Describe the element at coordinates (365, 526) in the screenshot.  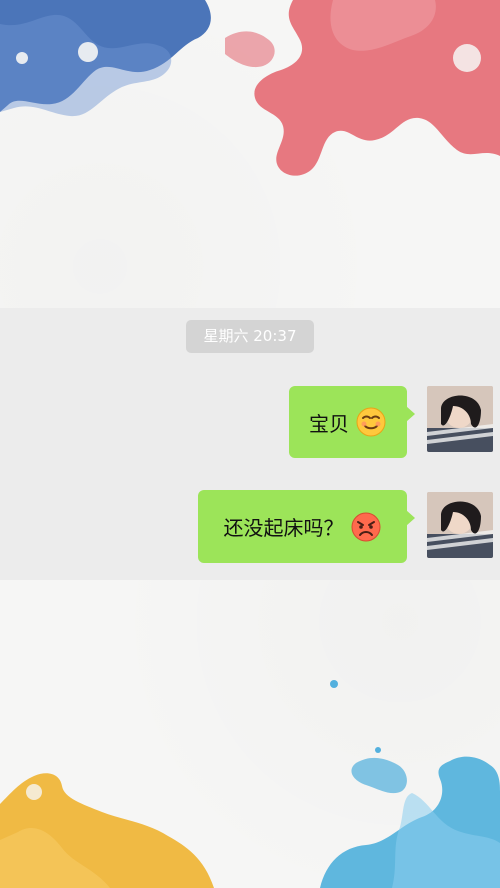
I see `angry-face-icon` at that location.